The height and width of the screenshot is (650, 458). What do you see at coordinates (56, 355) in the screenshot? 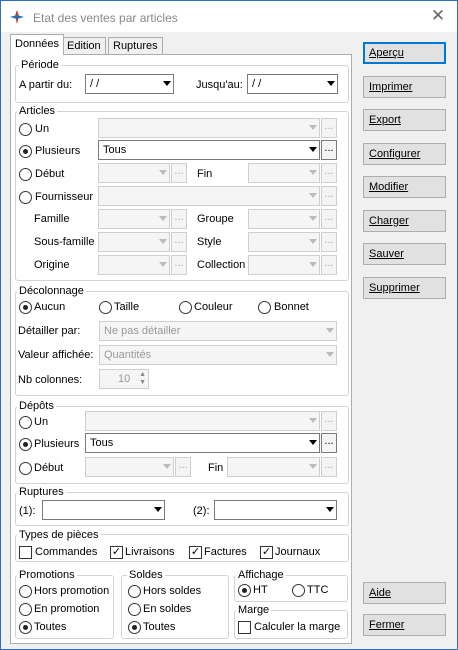
I see `valeur-label: Valeur affichée:` at bounding box center [56, 355].